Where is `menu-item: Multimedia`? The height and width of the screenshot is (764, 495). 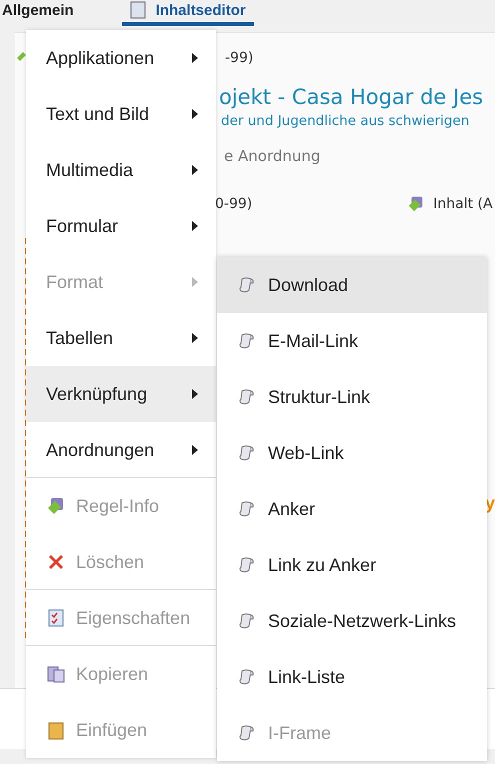 menu-item: Multimedia is located at coordinates (121, 170).